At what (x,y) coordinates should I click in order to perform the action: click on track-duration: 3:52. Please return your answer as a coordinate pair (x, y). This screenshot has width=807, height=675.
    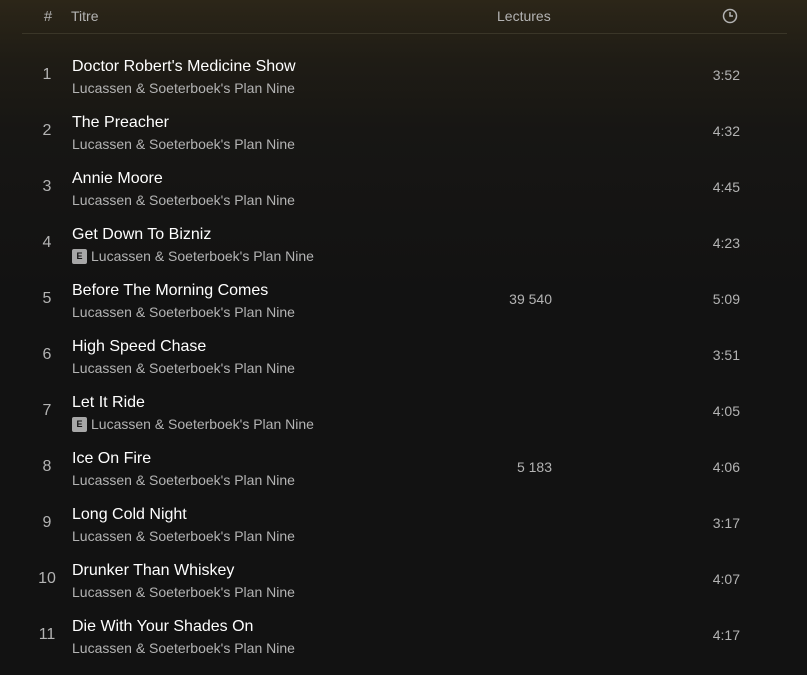
    Looking at the image, I should click on (726, 75).